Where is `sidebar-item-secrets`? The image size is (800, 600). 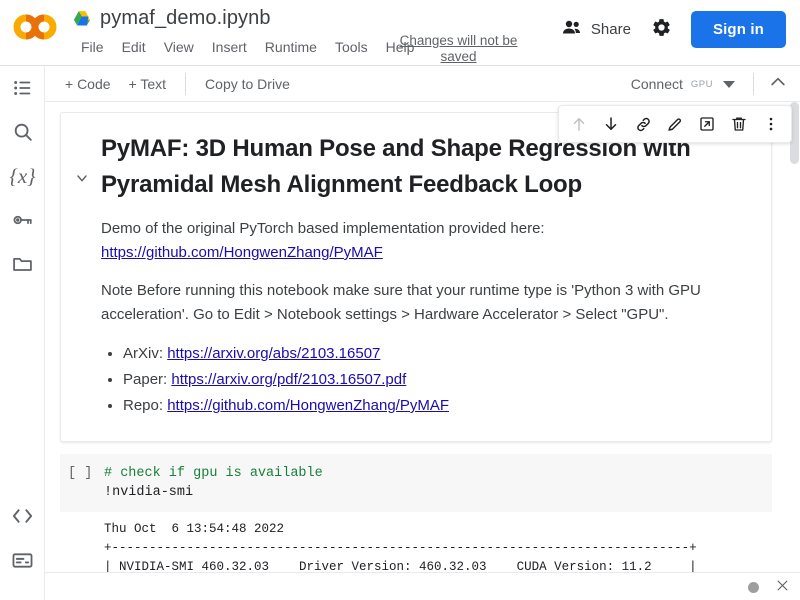
sidebar-item-secrets is located at coordinates (22, 220).